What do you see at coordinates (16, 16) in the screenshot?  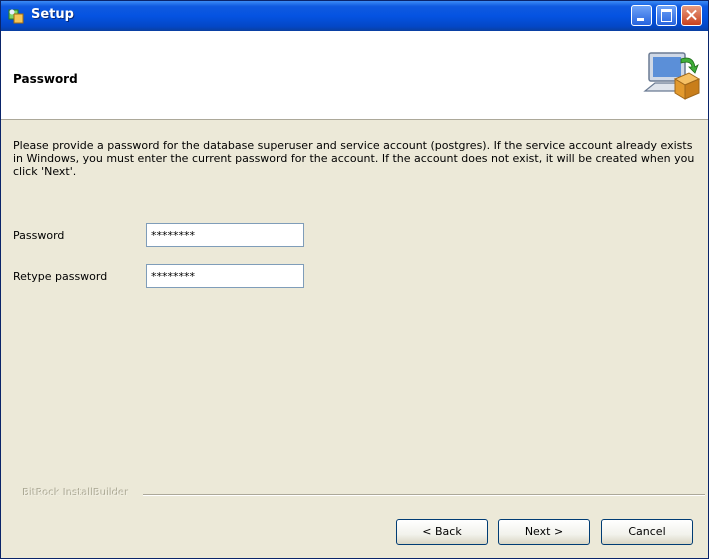 I see `setup-app-icon` at bounding box center [16, 16].